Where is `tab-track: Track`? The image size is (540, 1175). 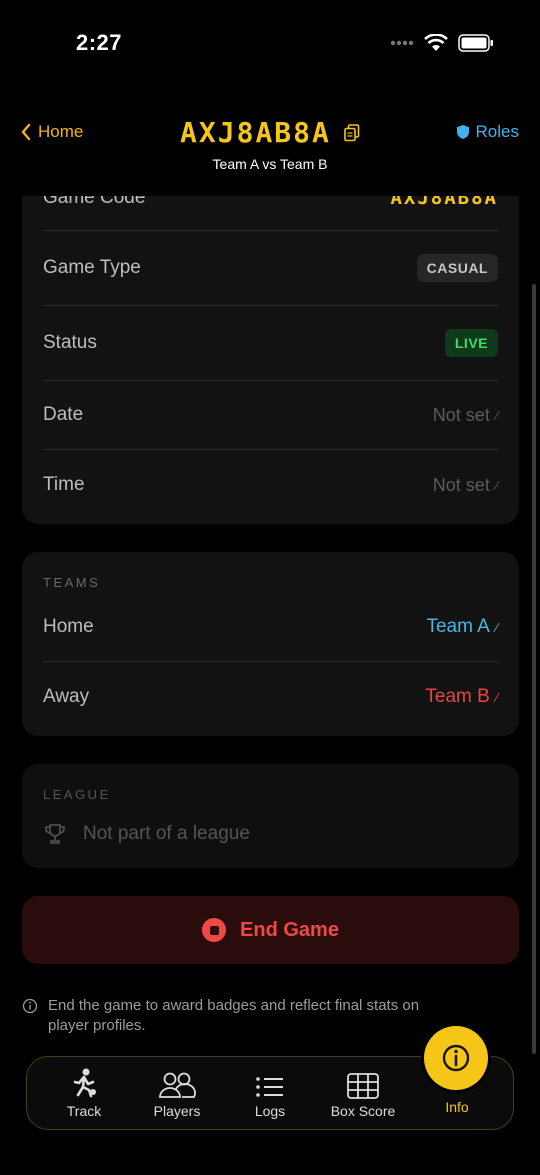 tab-track: Track is located at coordinates (84, 1092).